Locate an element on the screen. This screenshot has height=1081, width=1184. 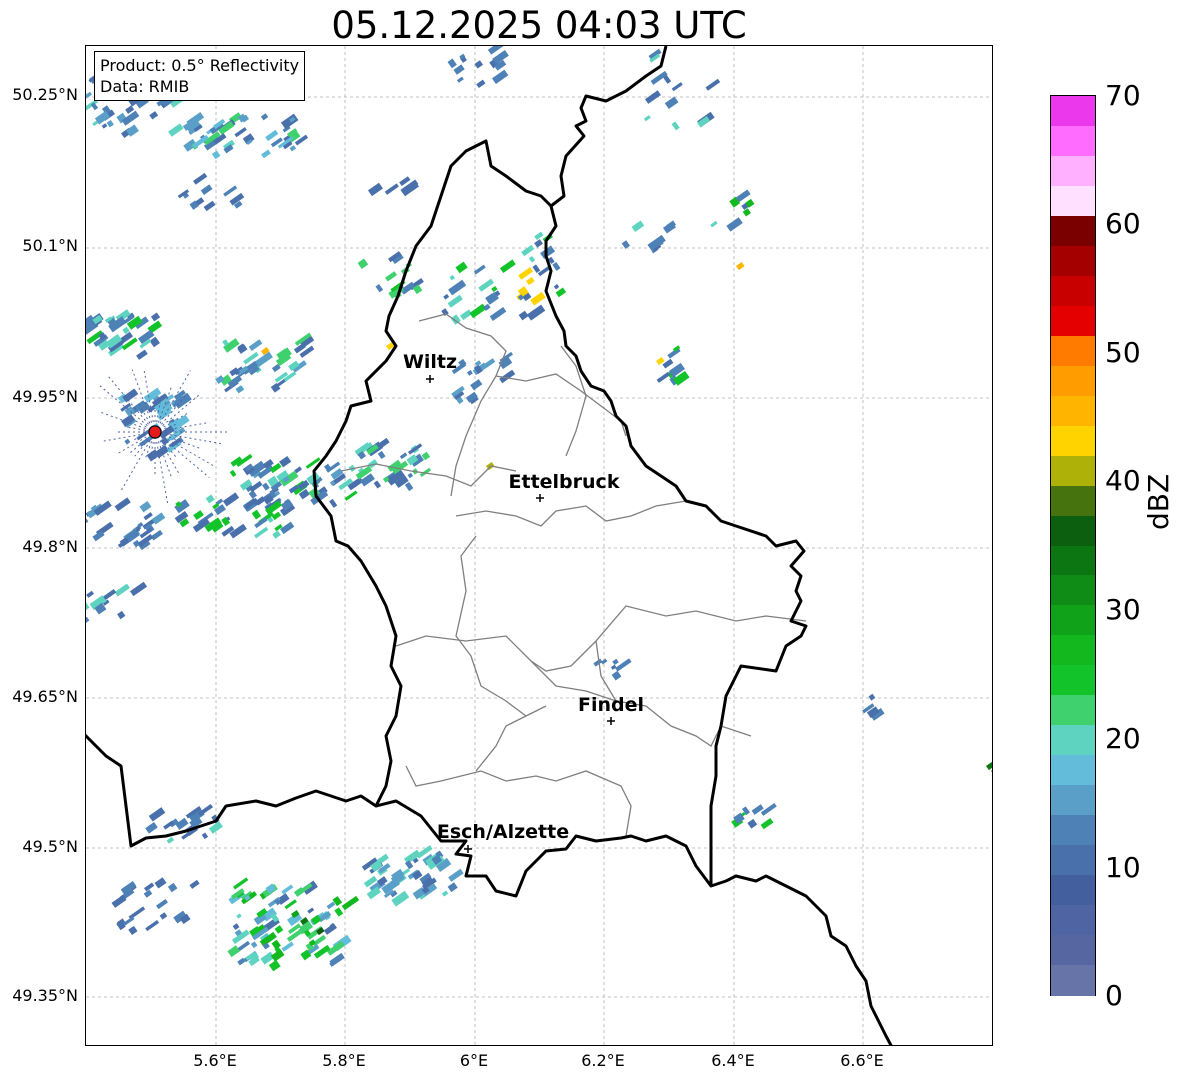
lon-tick-label: 5.8°E is located at coordinates (344, 1060).